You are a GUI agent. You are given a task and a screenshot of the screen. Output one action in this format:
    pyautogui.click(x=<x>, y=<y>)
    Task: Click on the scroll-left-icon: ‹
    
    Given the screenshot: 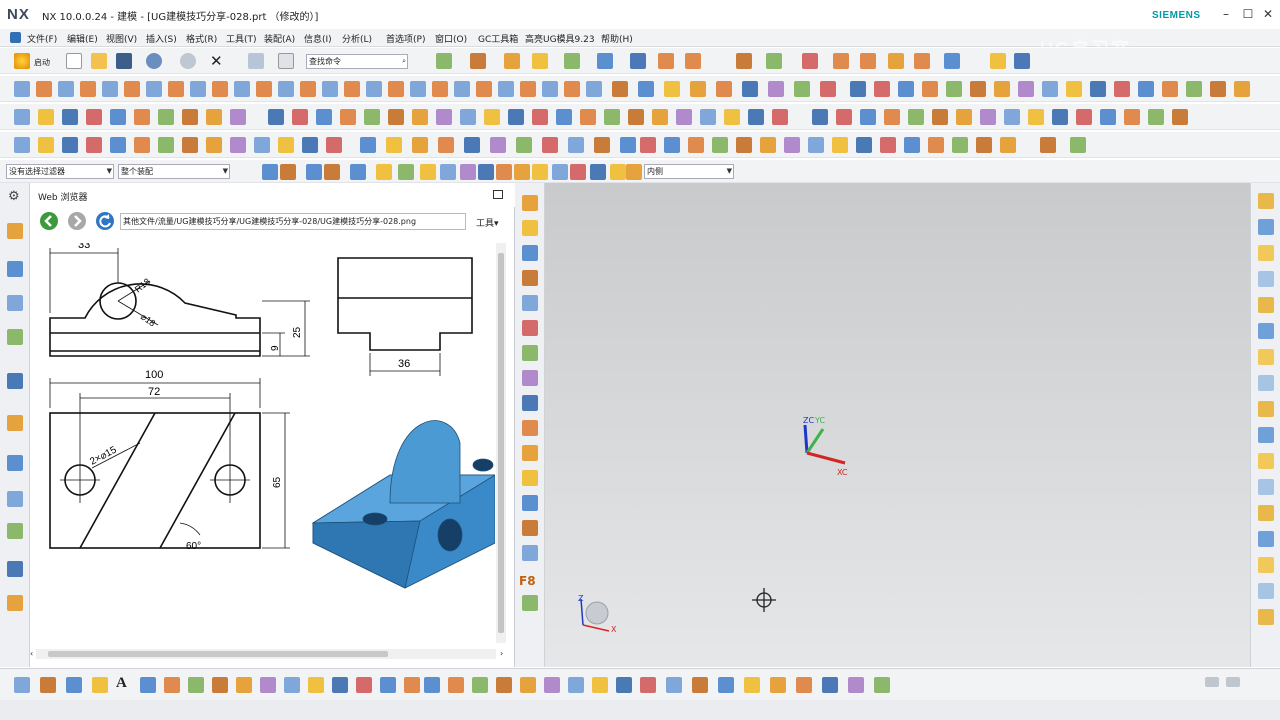 What is the action you would take?
    pyautogui.click(x=31, y=653)
    